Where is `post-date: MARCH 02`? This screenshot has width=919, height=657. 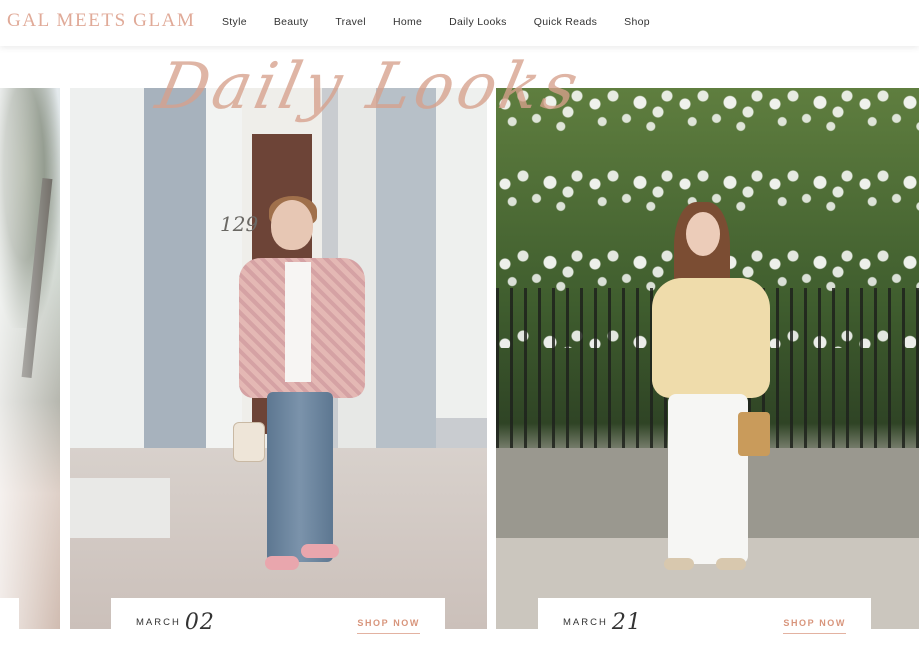 post-date: MARCH 02 is located at coordinates (175, 622).